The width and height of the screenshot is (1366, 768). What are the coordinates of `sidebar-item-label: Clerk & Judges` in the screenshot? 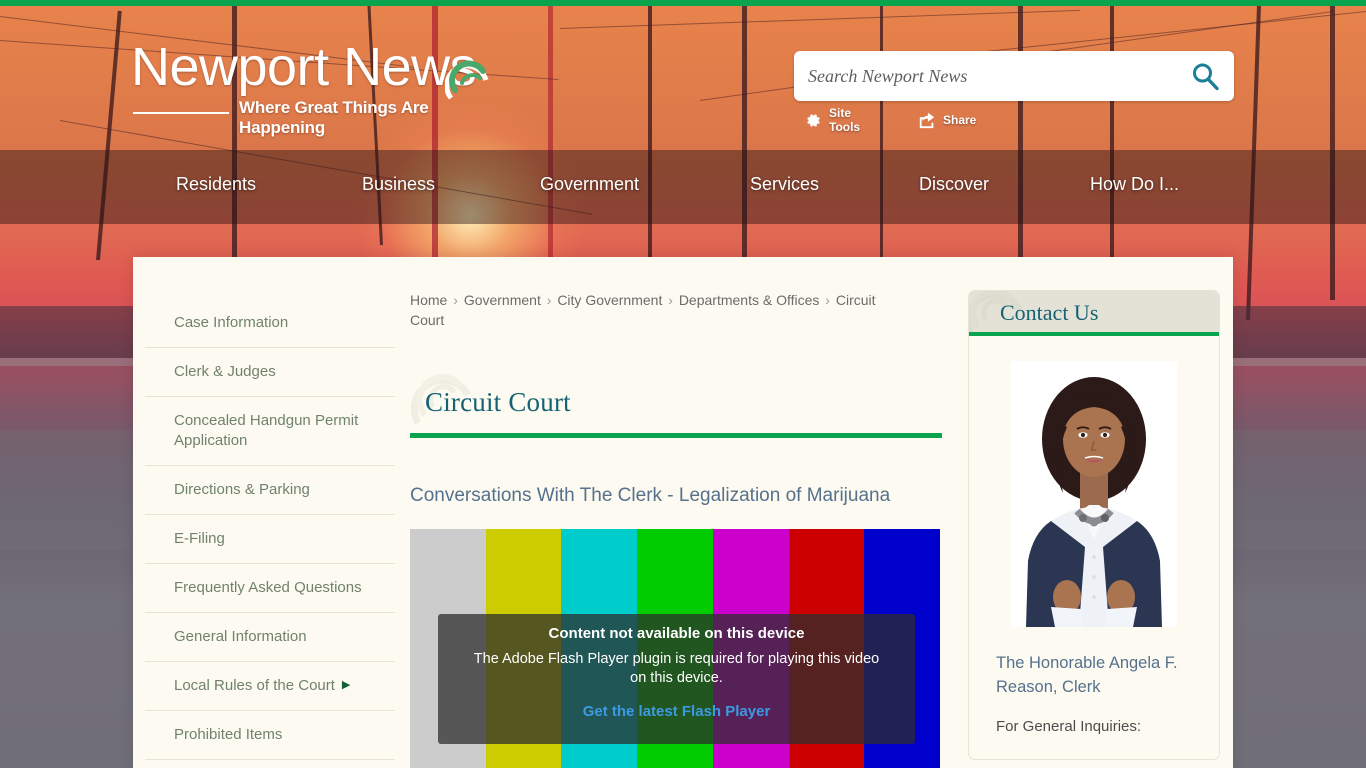 It's located at (225, 372).